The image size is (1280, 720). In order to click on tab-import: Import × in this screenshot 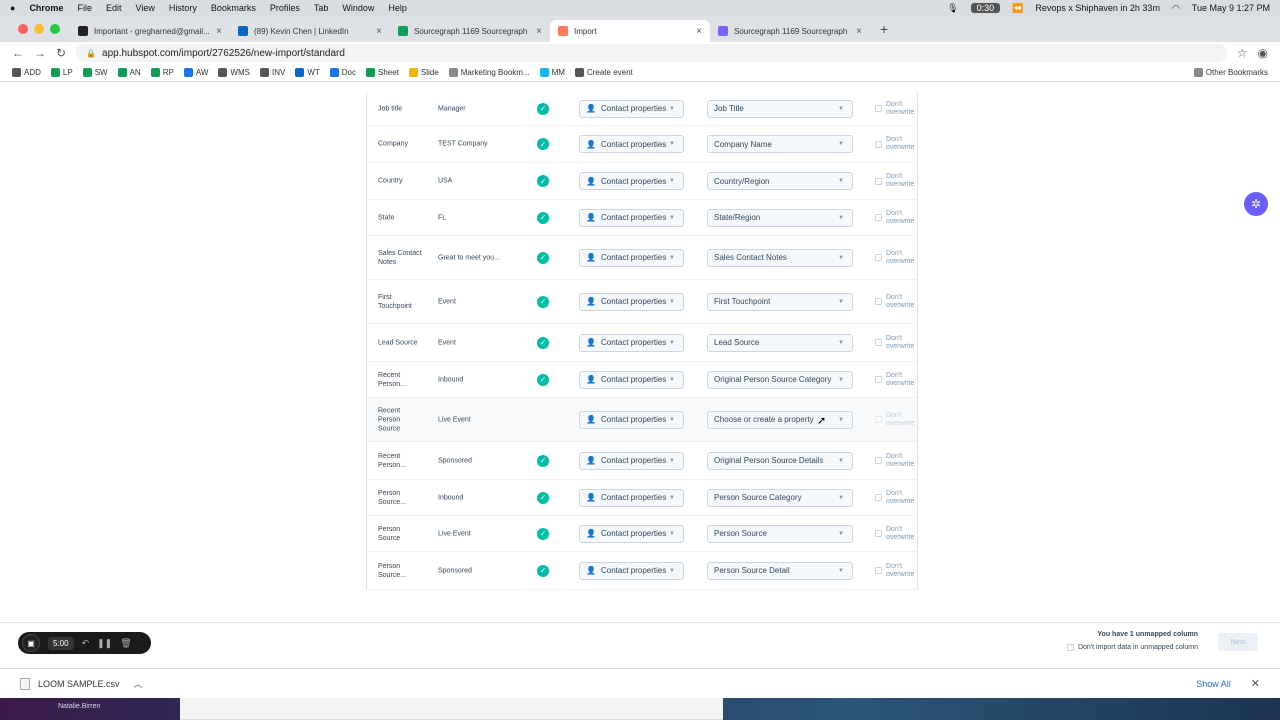, I will do `click(630, 31)`.